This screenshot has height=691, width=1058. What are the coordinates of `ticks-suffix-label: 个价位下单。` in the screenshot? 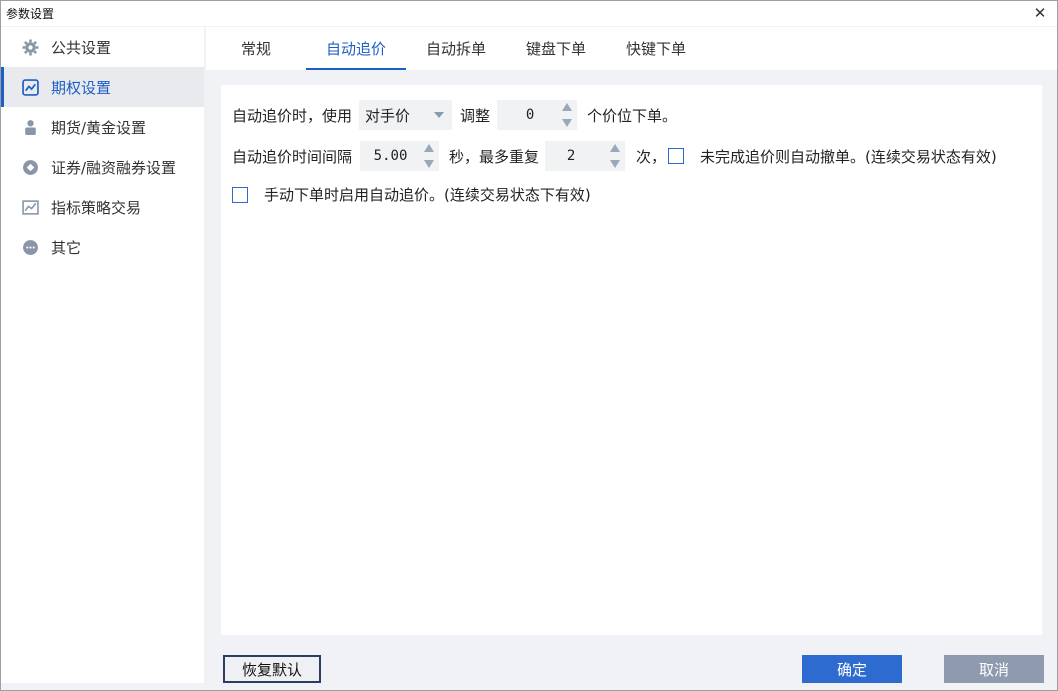 It's located at (632, 115).